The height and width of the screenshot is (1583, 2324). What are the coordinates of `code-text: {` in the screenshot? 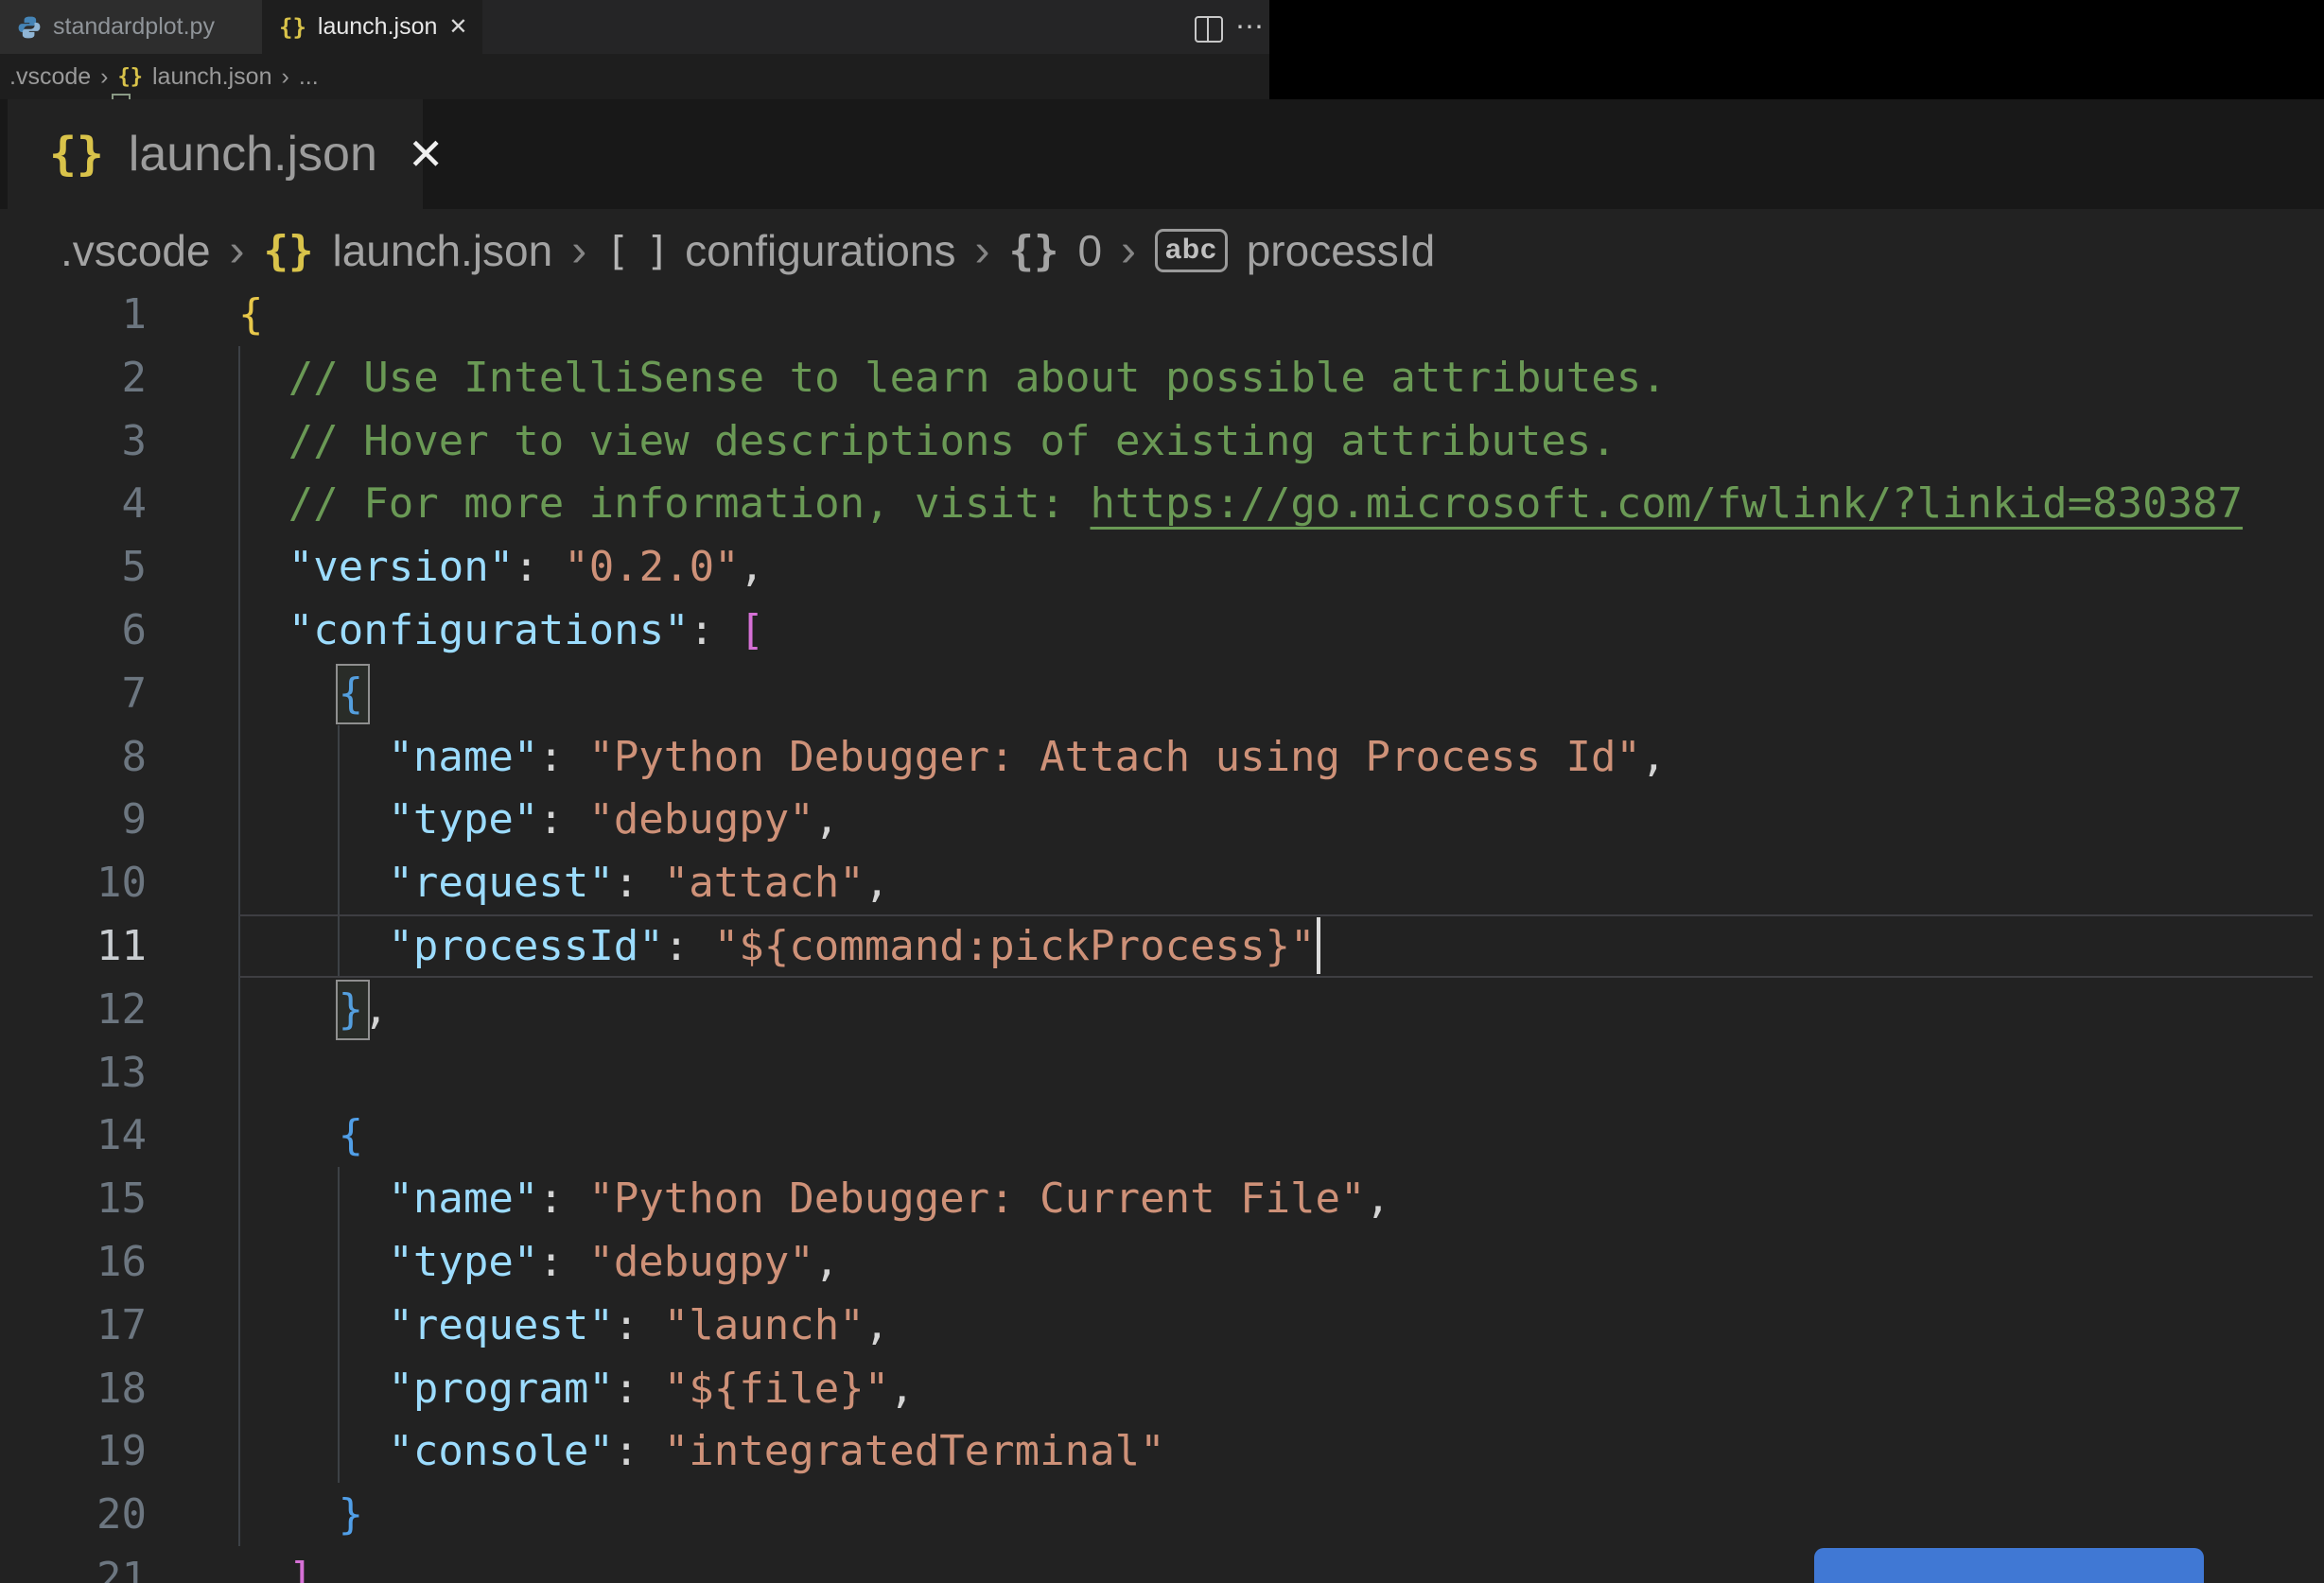 It's located at (351, 1135).